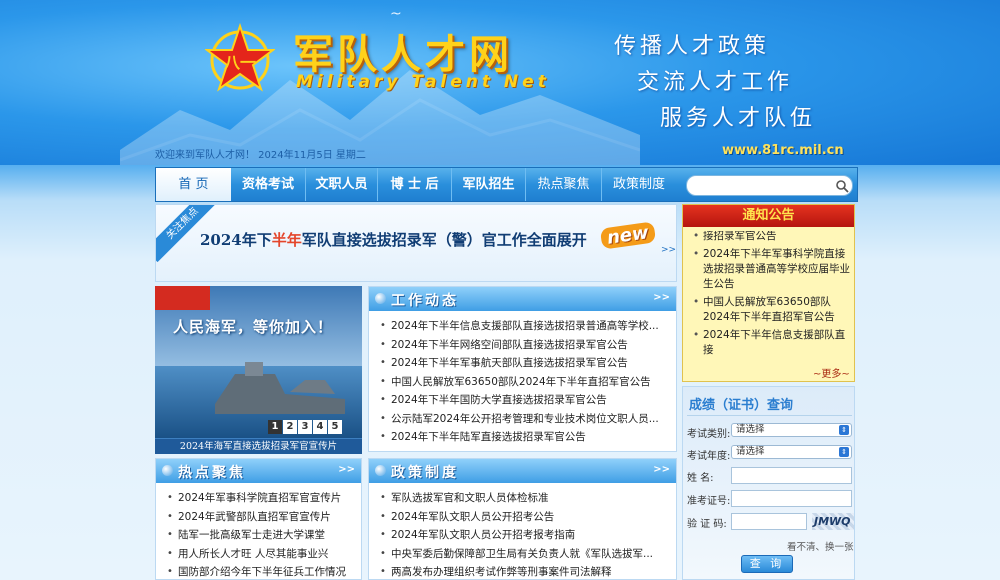 The height and width of the screenshot is (580, 1000). I want to click on headline-text: 2024年下半年军队直接选拔招录军（警）官工作全面展开, so click(393, 239).